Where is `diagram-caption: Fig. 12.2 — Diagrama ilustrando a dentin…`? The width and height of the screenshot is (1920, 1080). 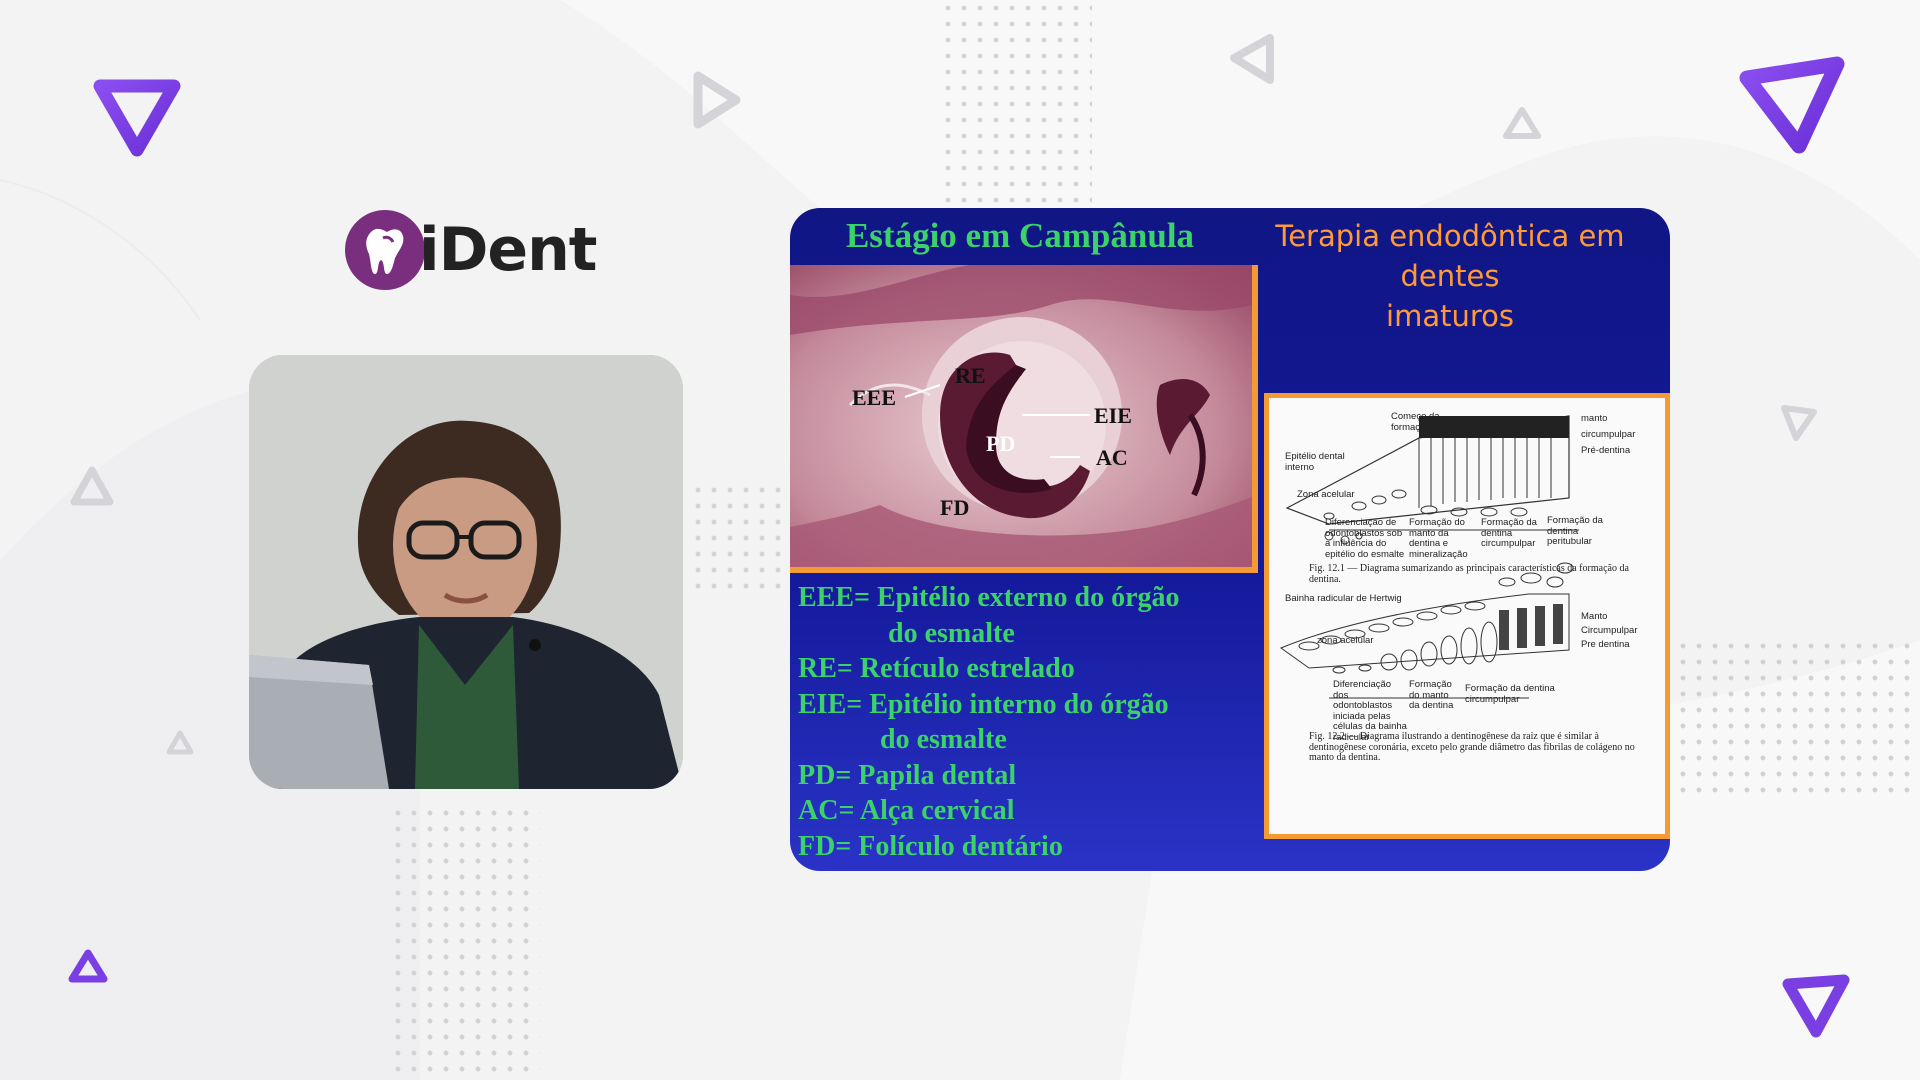
diagram-caption: Fig. 12.2 — Diagrama ilustrando a dentin… is located at coordinates (1472, 747).